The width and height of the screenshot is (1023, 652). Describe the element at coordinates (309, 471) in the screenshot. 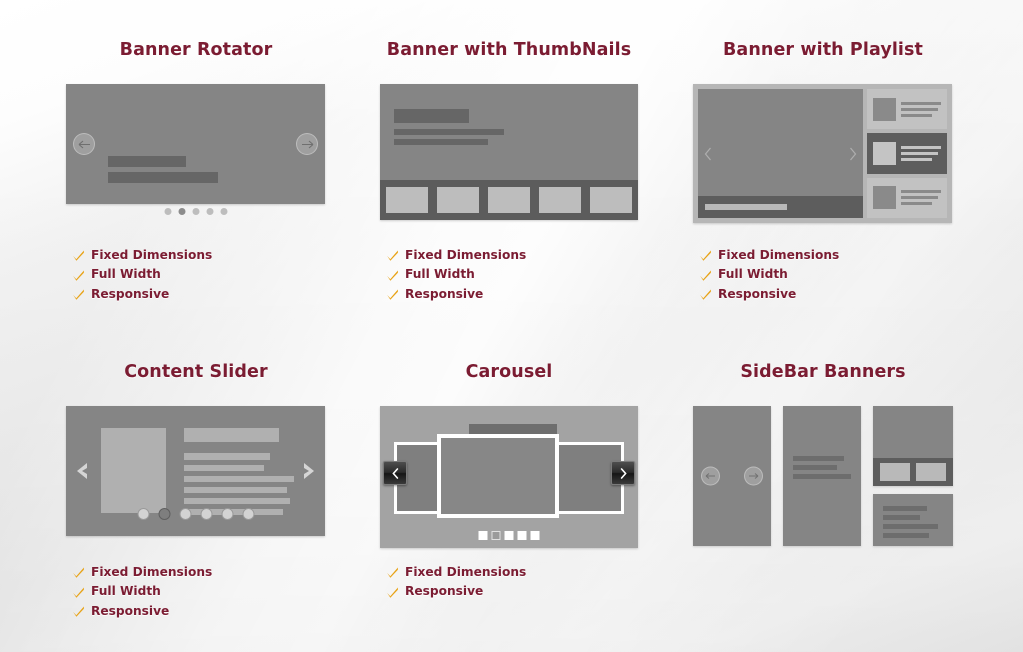

I see `slider-next-button` at that location.